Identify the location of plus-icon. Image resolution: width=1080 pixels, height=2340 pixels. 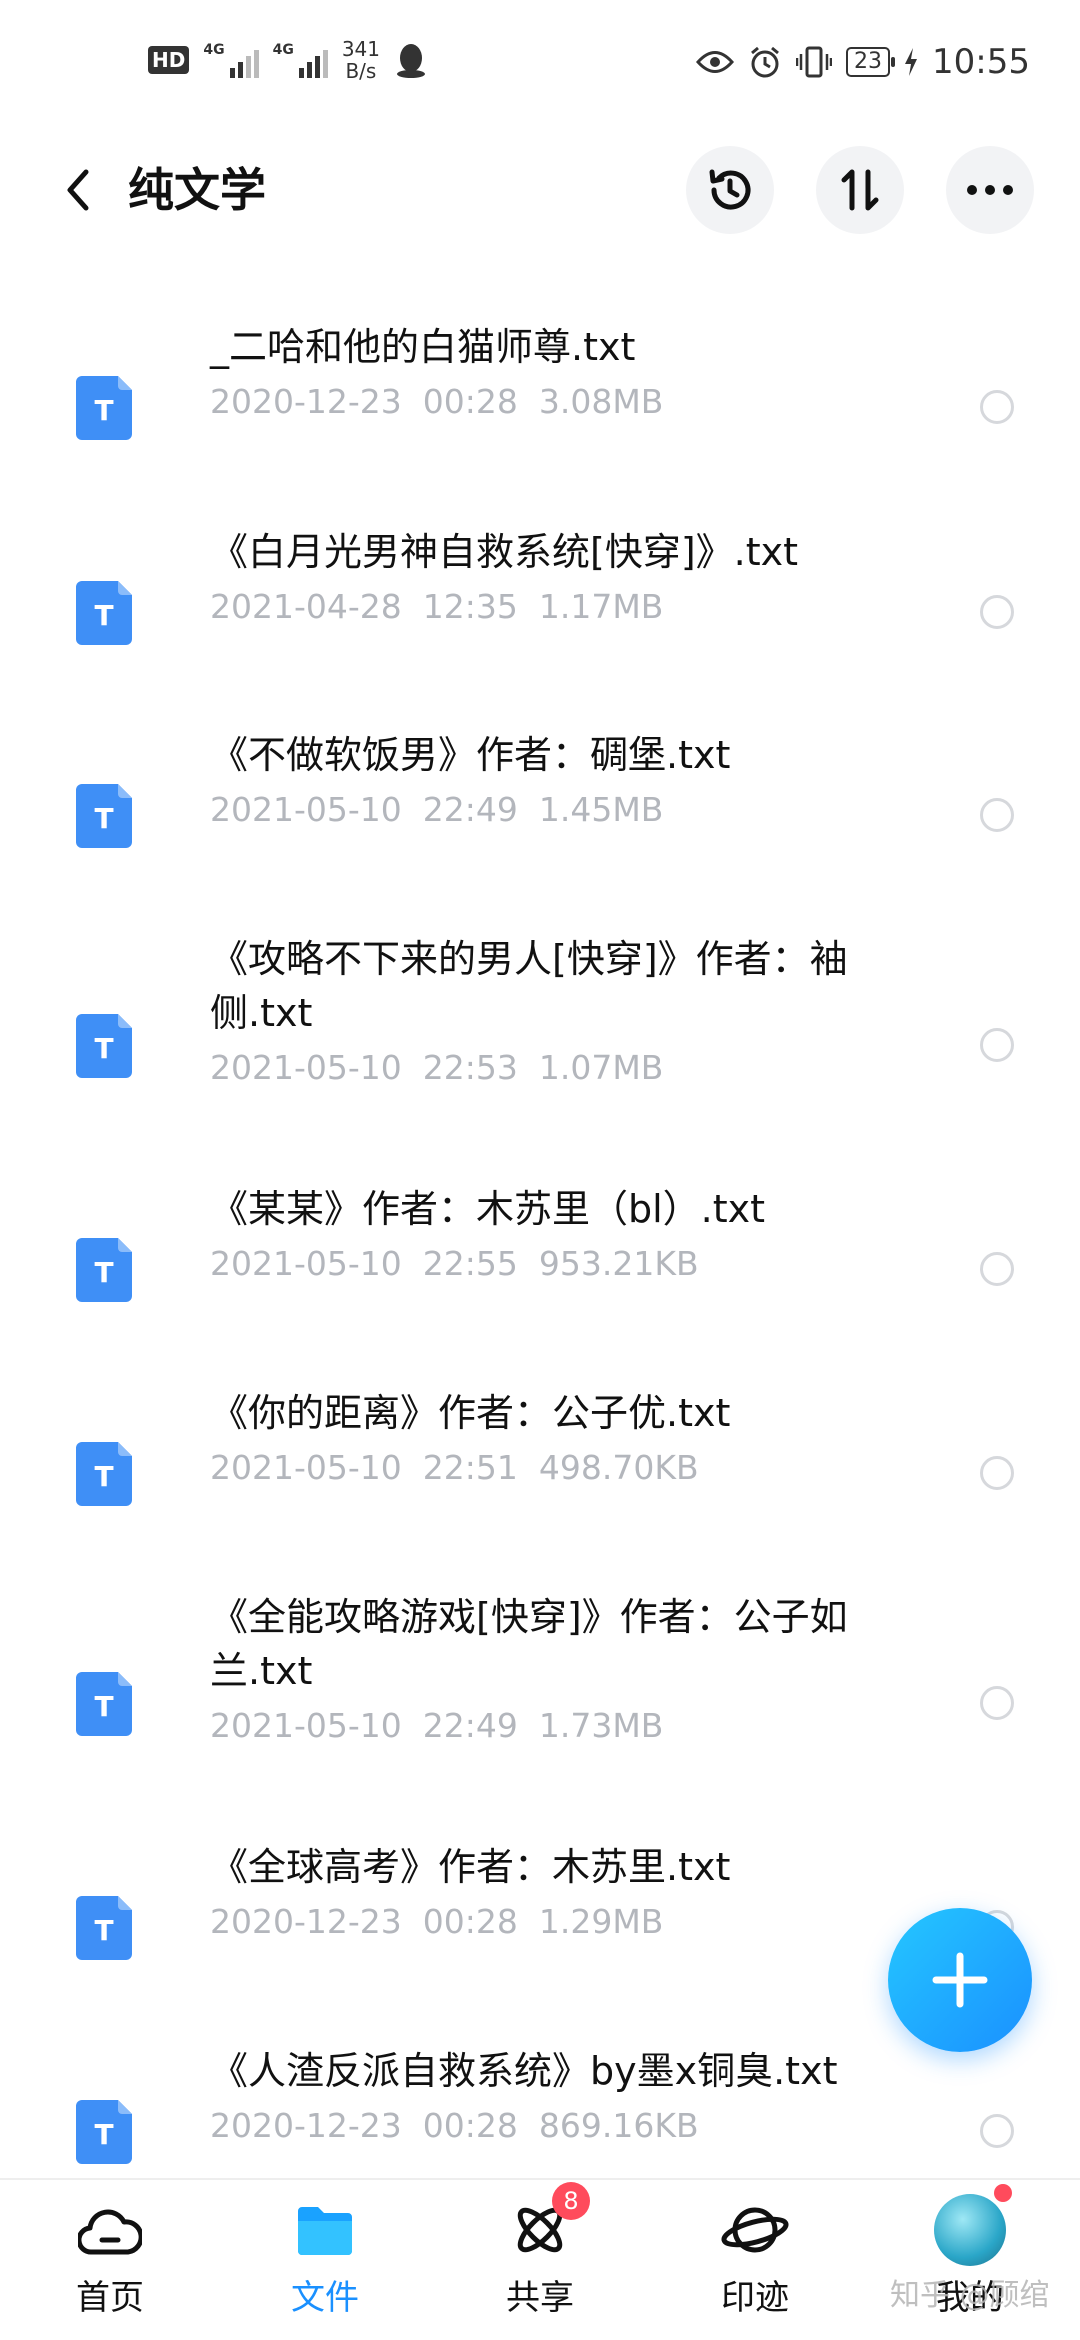
(960, 1980).